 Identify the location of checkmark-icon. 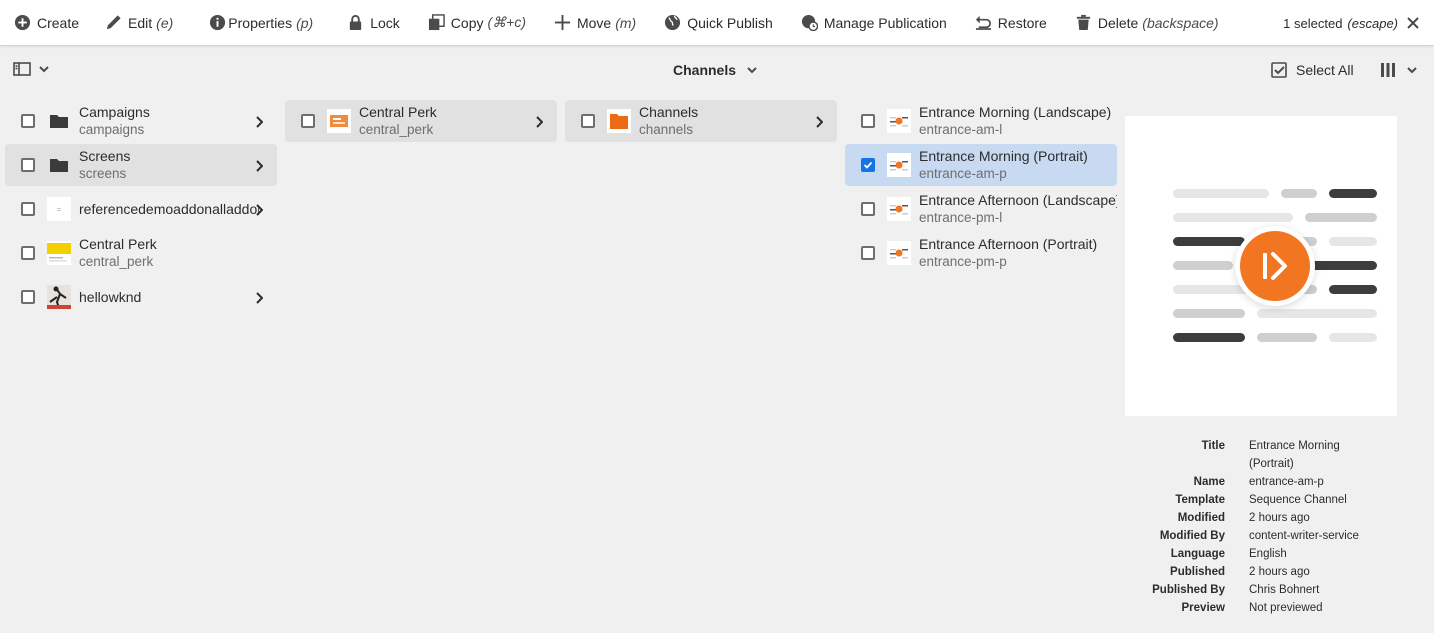
(868, 165).